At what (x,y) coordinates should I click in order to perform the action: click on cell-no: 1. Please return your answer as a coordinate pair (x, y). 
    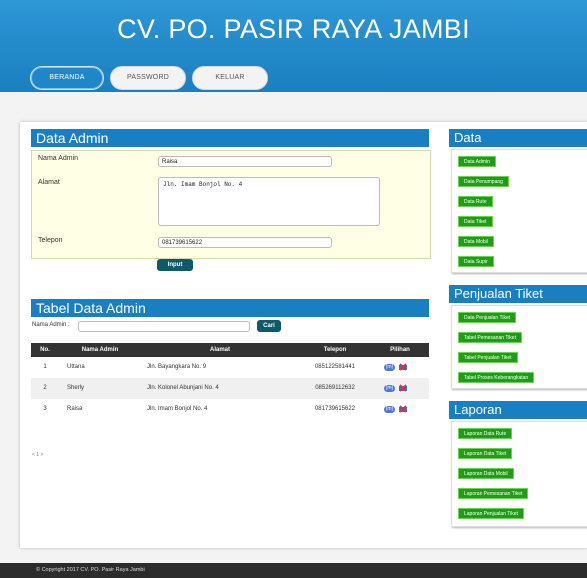
    Looking at the image, I should click on (45, 367).